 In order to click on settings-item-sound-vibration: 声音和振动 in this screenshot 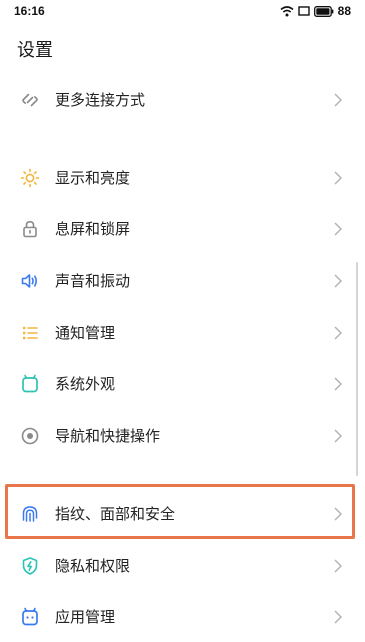, I will do `click(182, 281)`.